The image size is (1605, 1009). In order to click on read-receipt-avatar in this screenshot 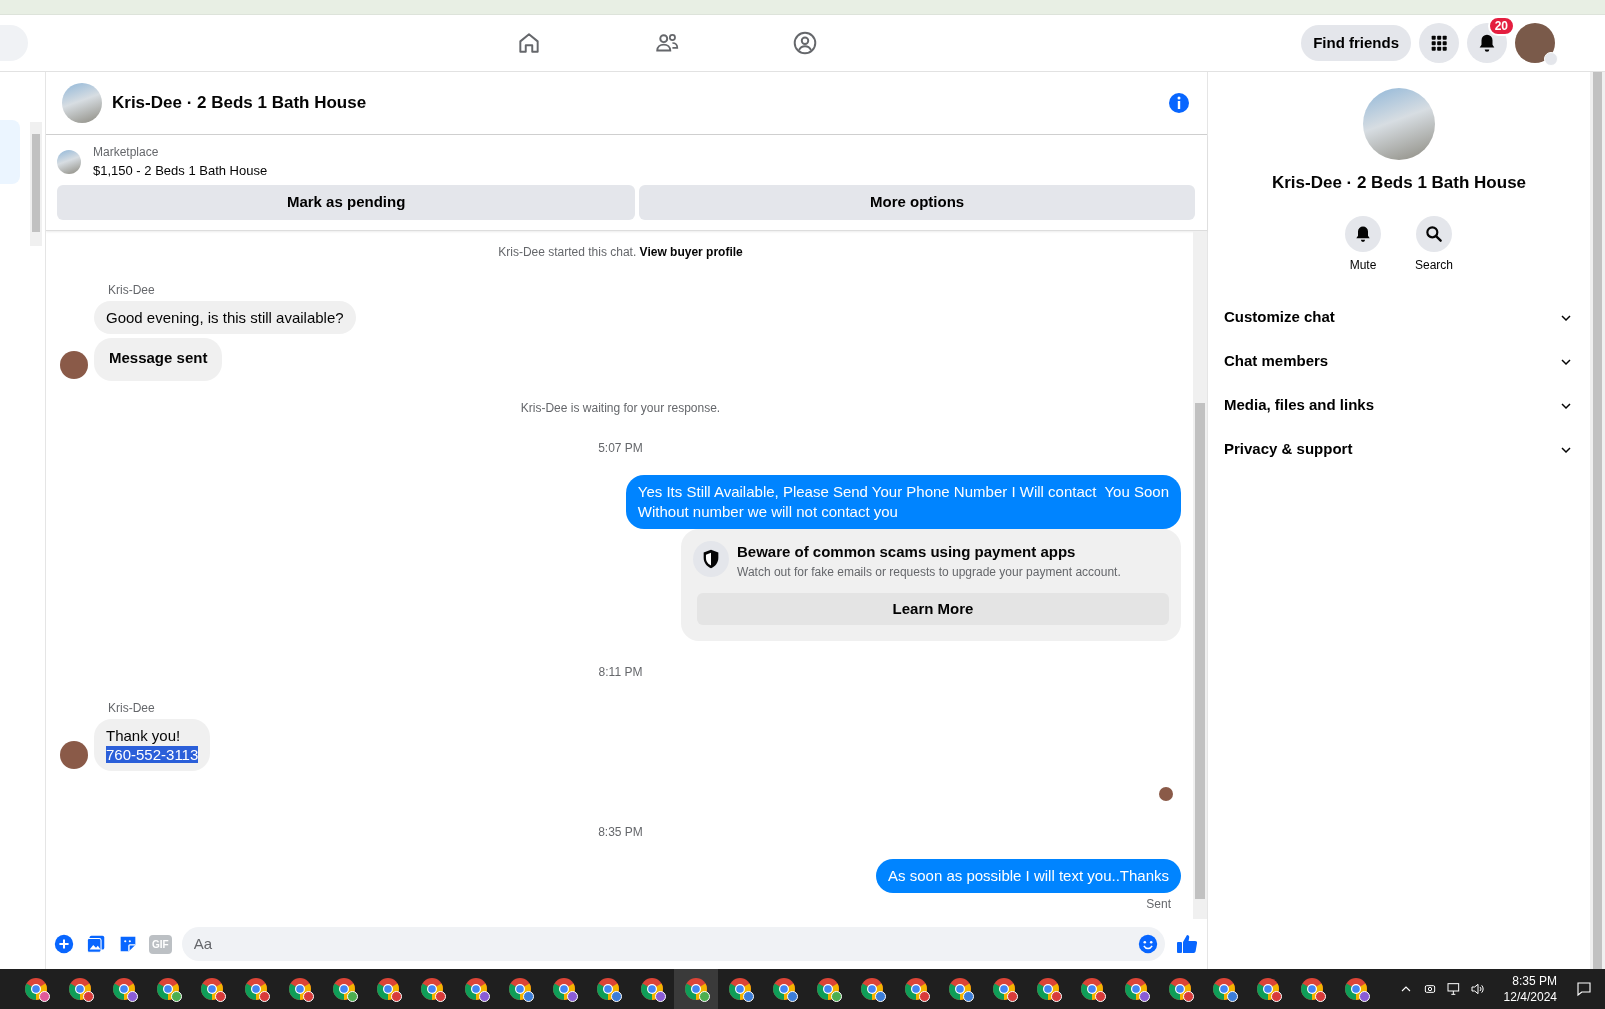, I will do `click(1166, 794)`.